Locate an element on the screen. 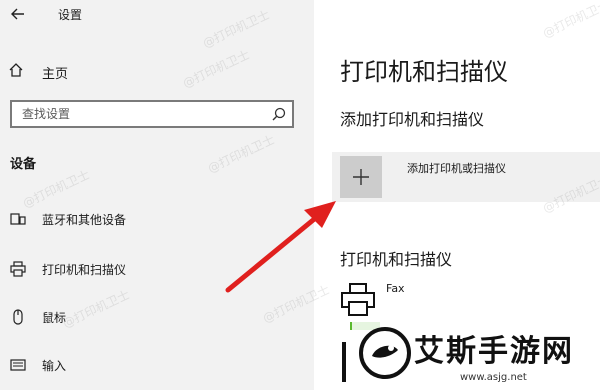  site-url: www.asjg.net is located at coordinates (493, 377).